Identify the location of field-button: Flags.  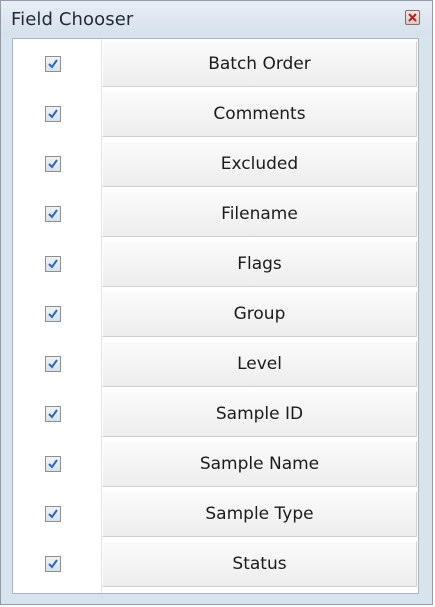
(259, 264).